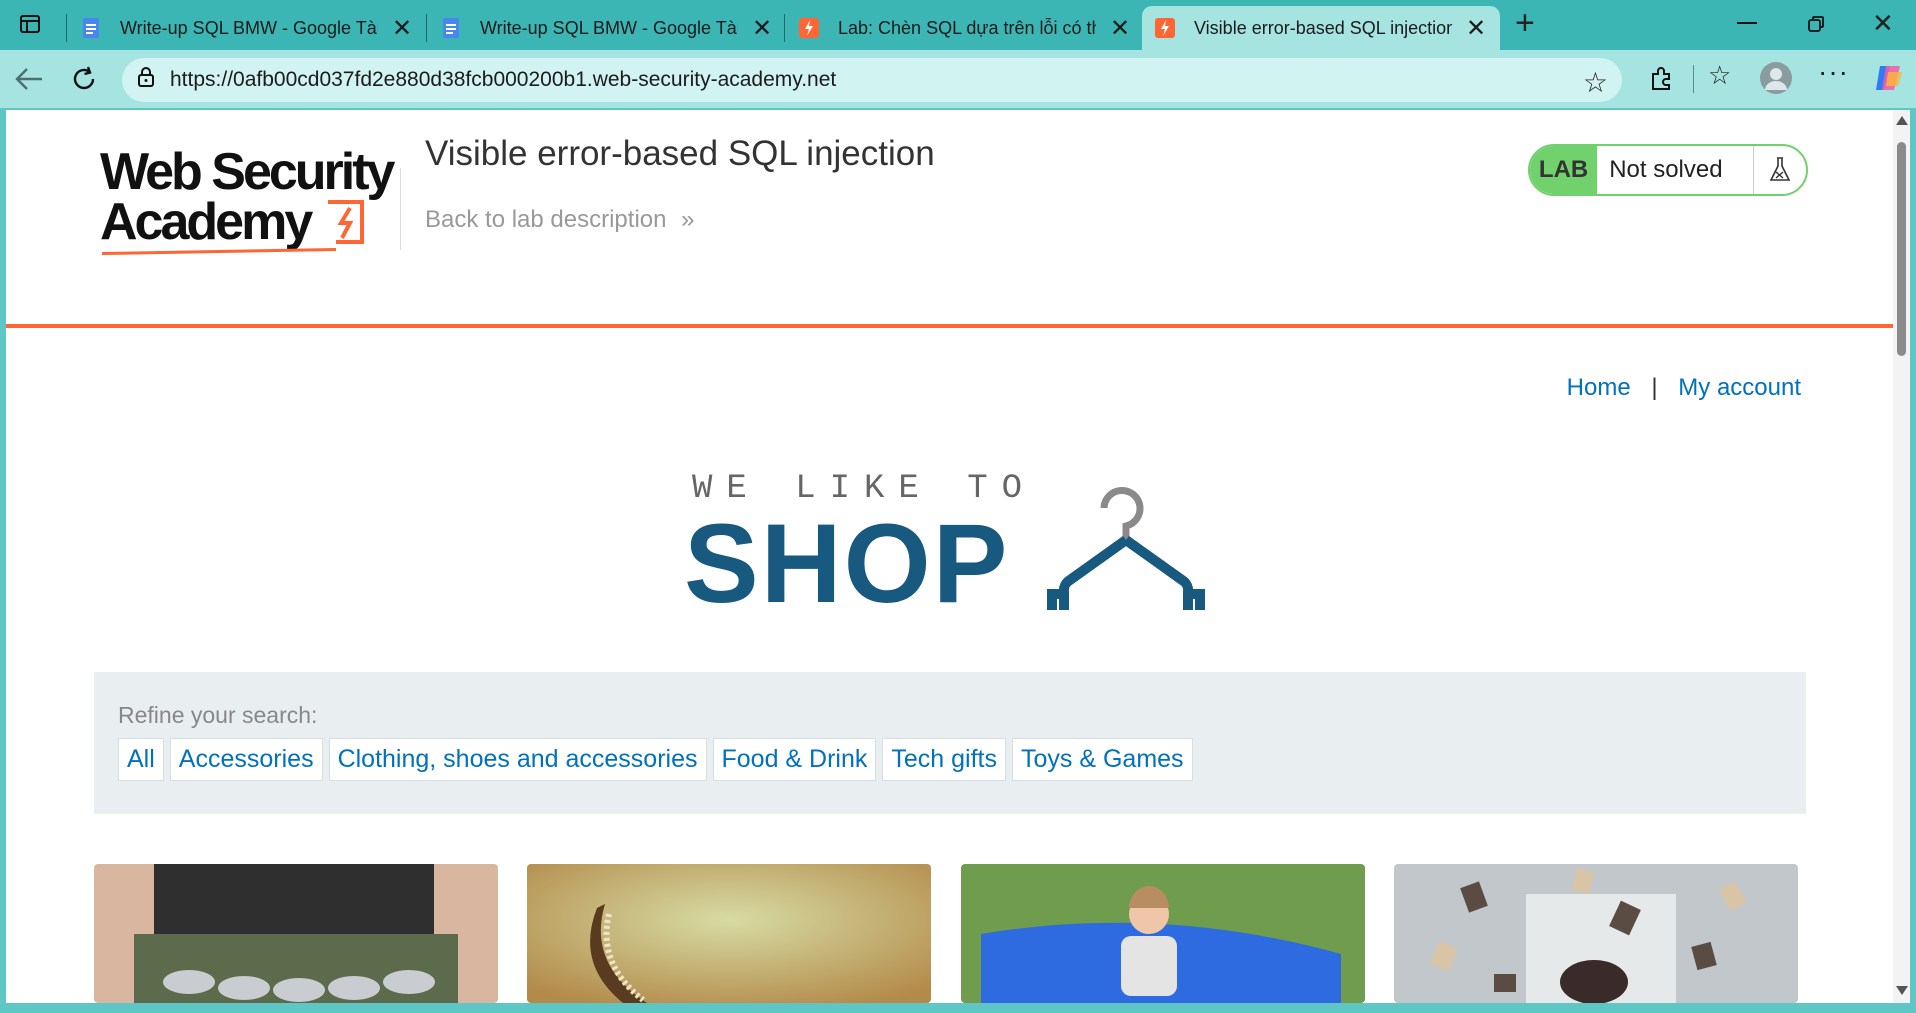 This screenshot has width=1916, height=1013. What do you see at coordinates (1902, 990) in the screenshot?
I see `scroll-down-arrow-icon` at bounding box center [1902, 990].